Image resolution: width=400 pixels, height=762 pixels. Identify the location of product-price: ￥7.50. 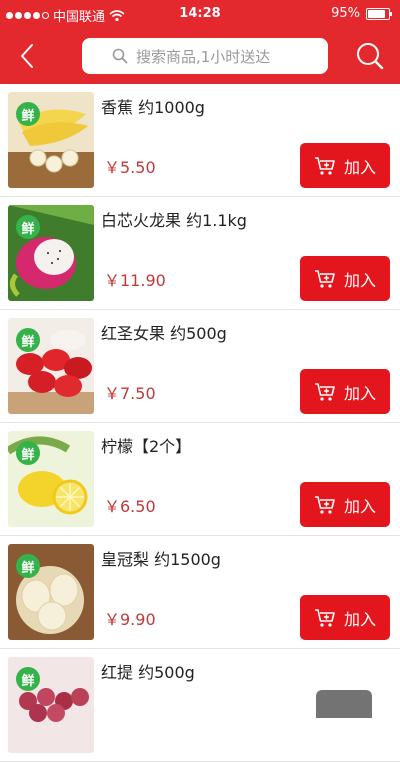
(130, 393).